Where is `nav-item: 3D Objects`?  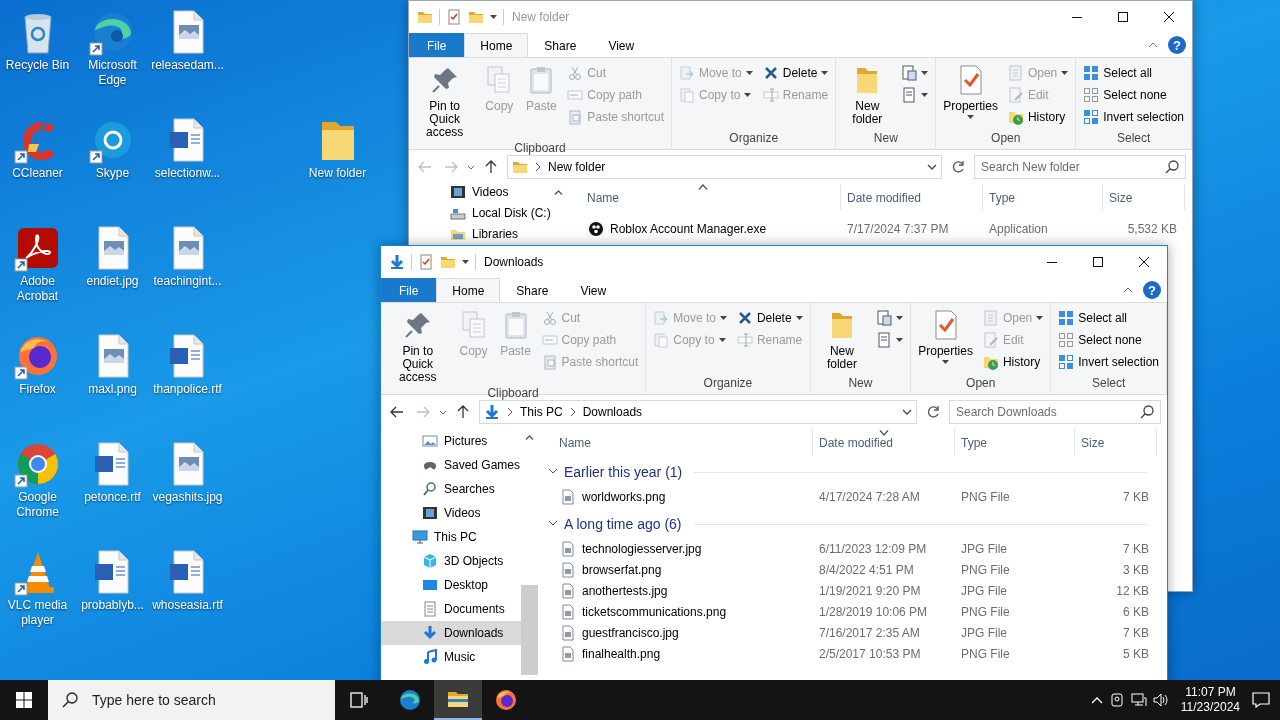
nav-item: 3D Objects is located at coordinates (451, 561).